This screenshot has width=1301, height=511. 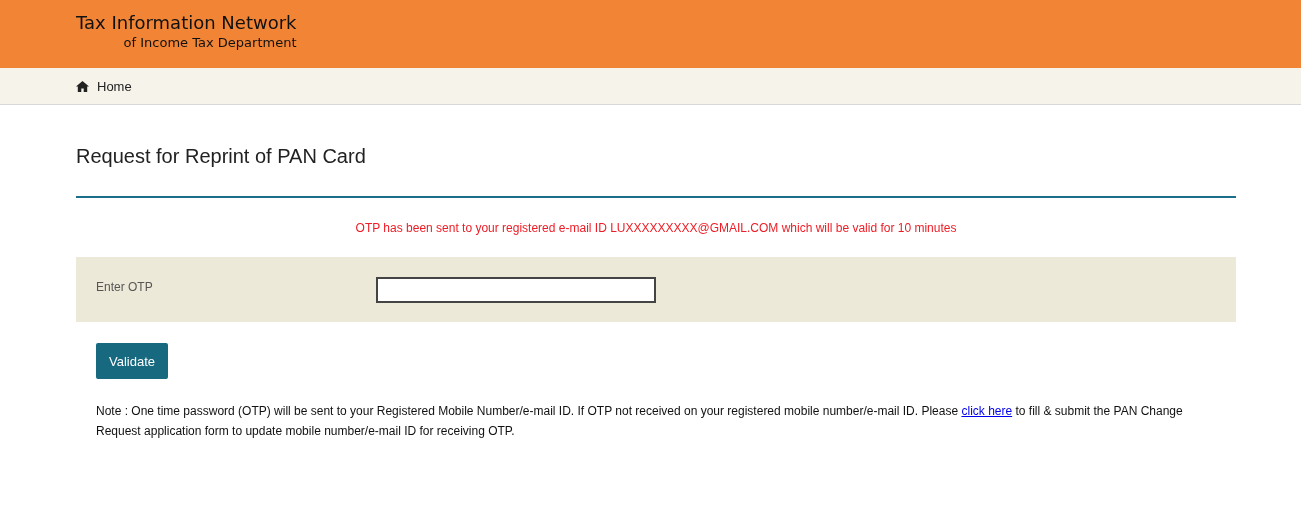 What do you see at coordinates (210, 42) in the screenshot?
I see `site-subtitle: of Income Tax Department` at bounding box center [210, 42].